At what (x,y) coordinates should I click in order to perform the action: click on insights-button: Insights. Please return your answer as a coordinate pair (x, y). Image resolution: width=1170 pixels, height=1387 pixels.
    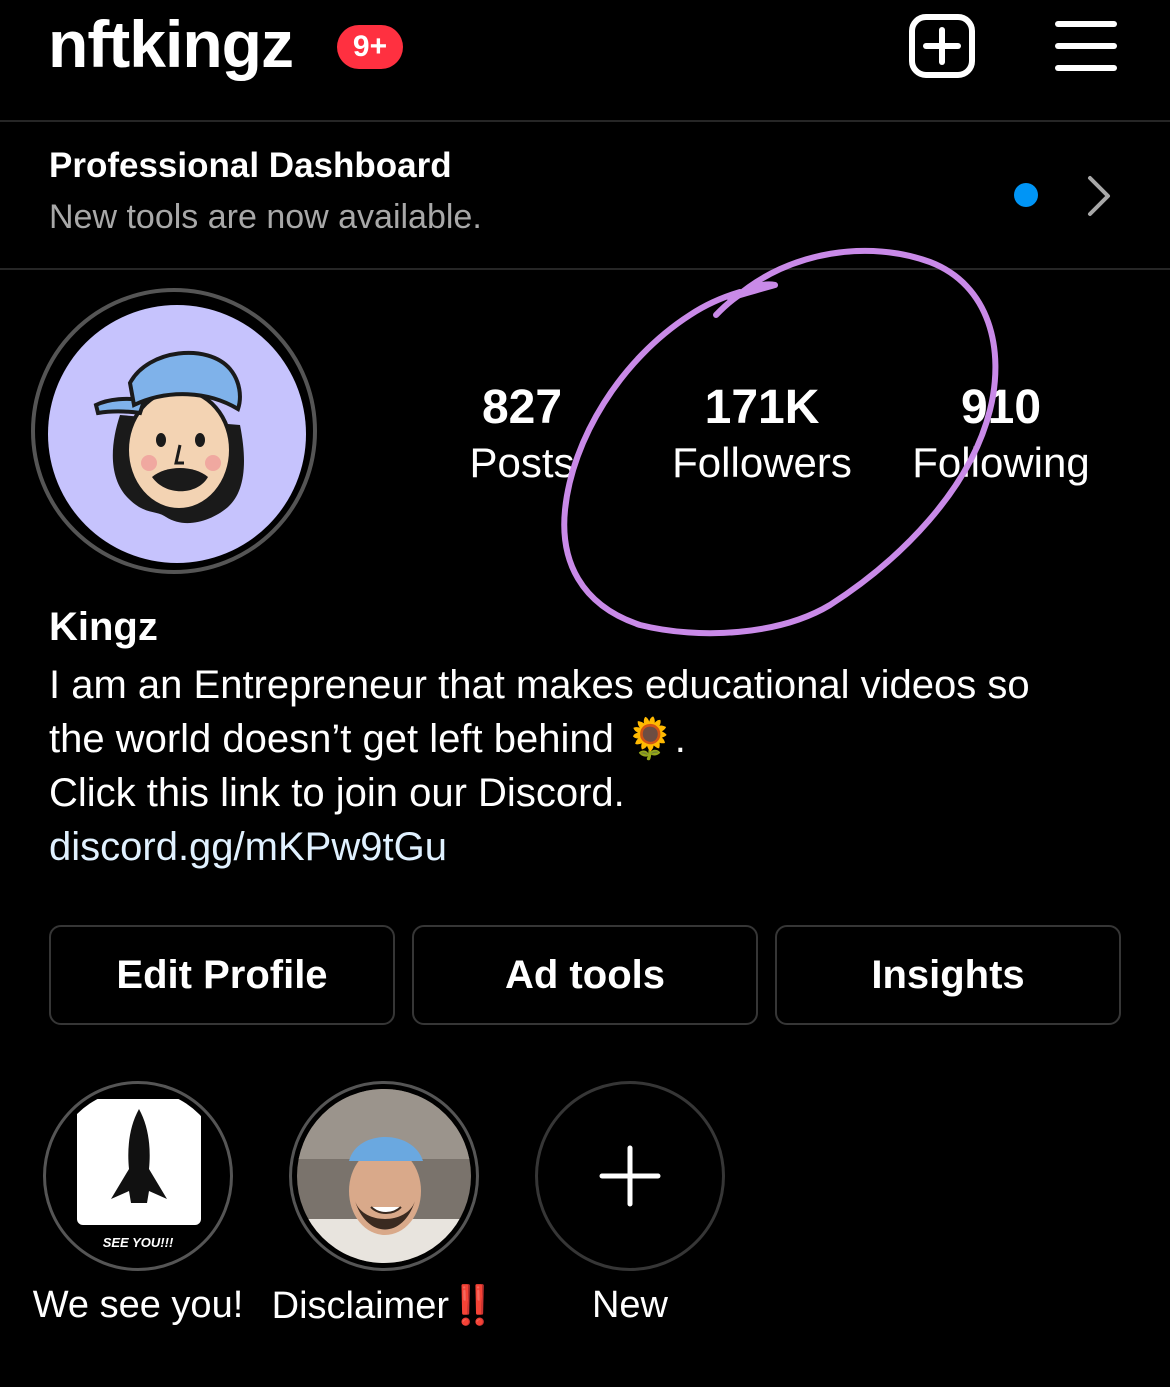
    Looking at the image, I should click on (948, 975).